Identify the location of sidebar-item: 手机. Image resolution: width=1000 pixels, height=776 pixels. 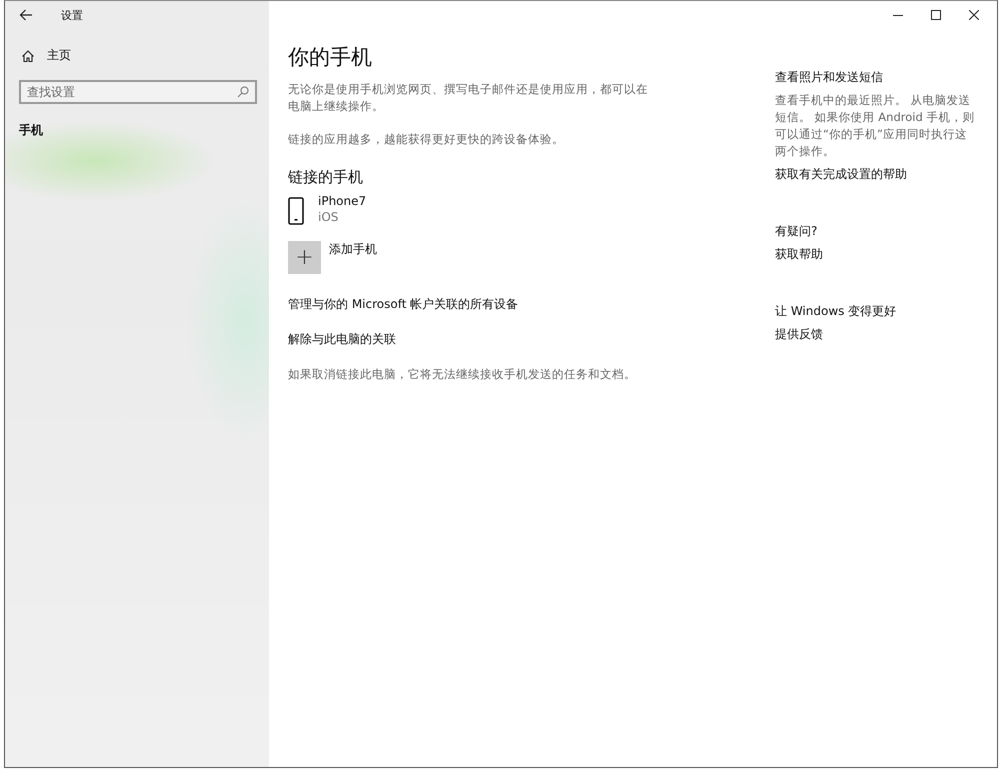
(31, 130).